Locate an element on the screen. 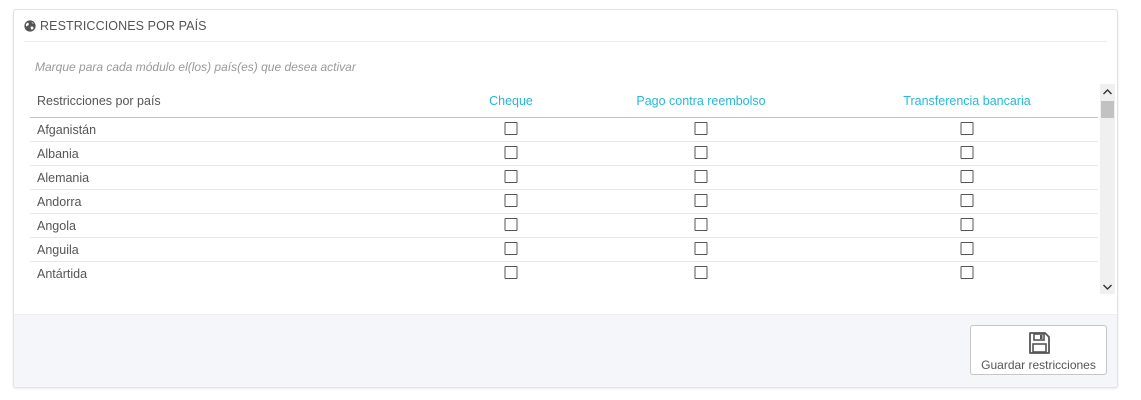 Image resolution: width=1141 pixels, height=400 pixels. country-name: Anguila is located at coordinates (58, 250).